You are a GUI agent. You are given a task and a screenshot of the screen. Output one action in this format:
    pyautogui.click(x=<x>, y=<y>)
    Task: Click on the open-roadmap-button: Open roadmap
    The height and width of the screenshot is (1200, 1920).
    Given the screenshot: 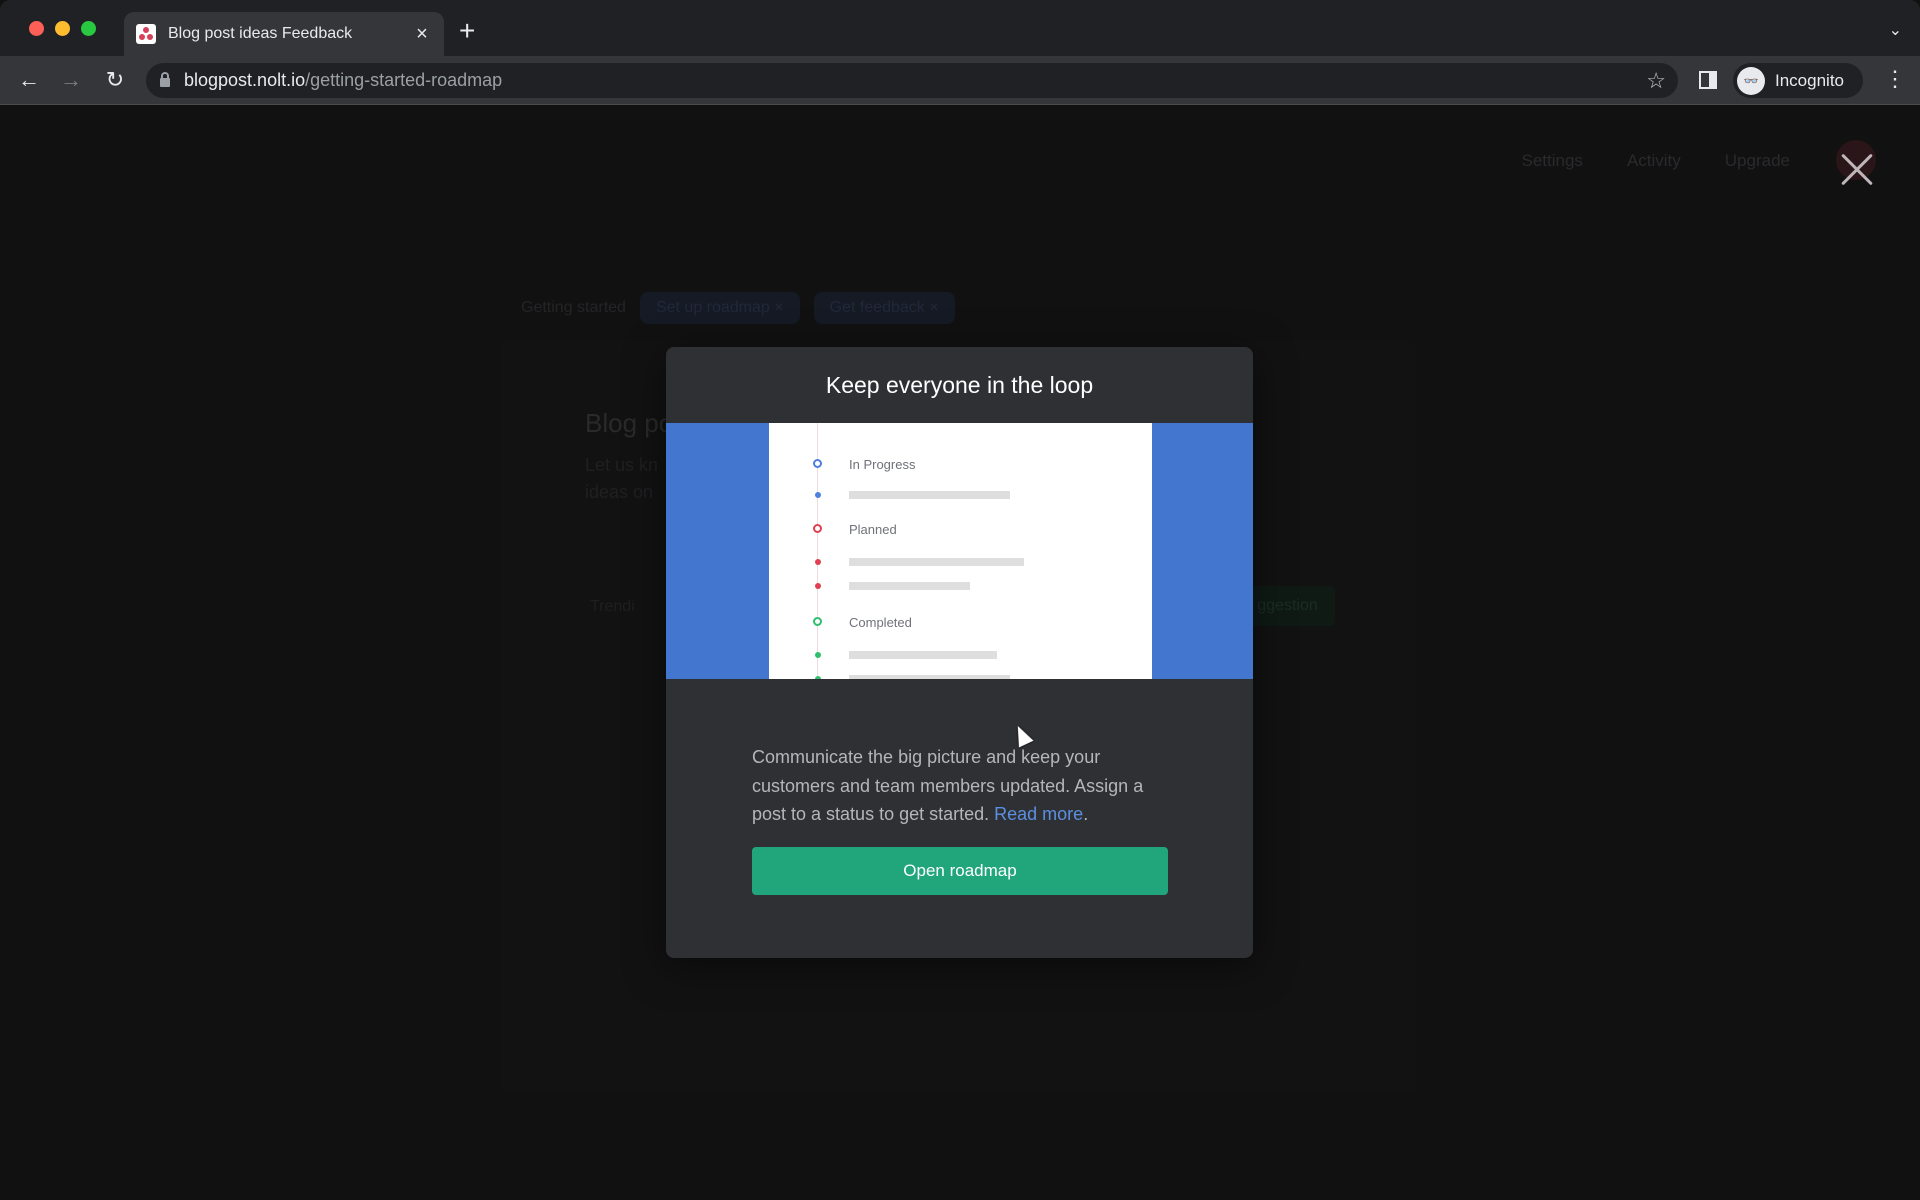 What is the action you would take?
    pyautogui.click(x=960, y=871)
    